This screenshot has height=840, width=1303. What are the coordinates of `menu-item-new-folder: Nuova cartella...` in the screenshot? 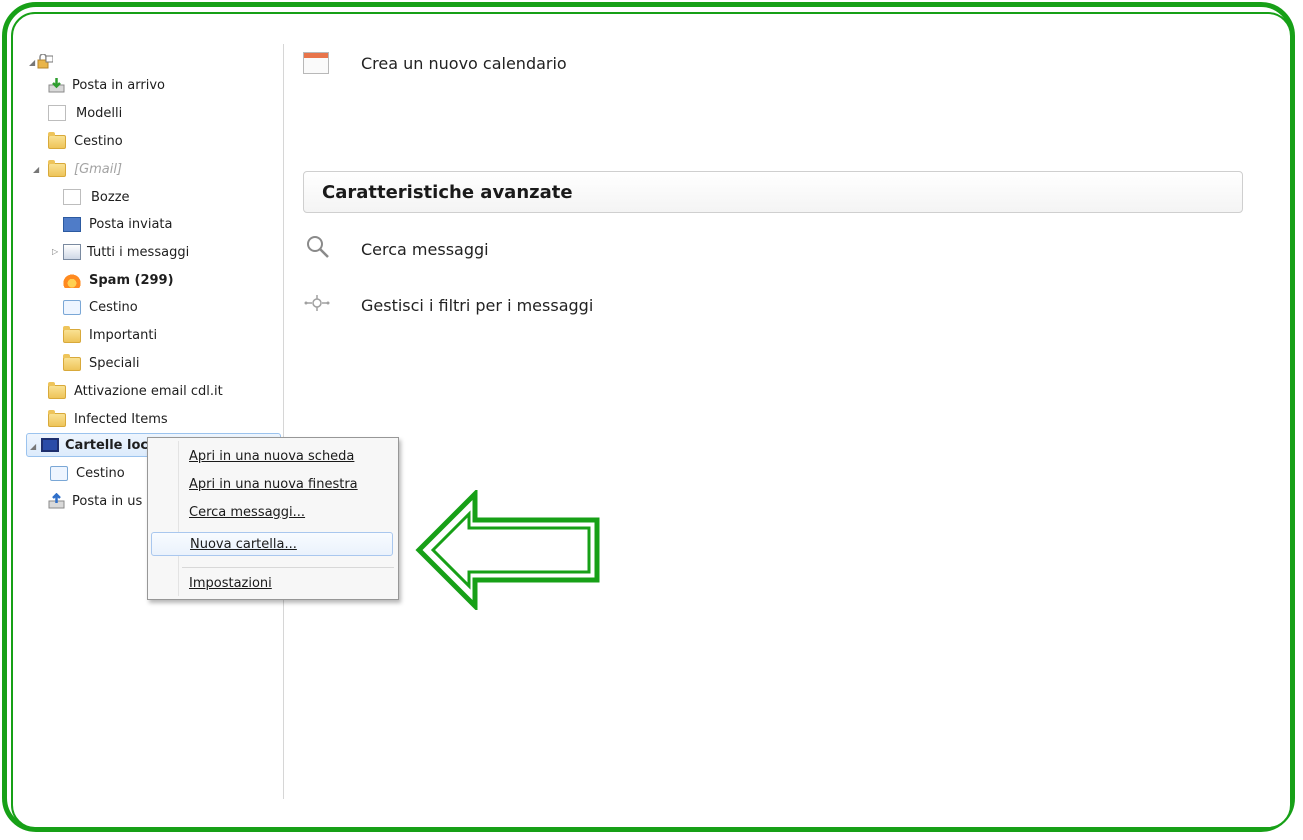 It's located at (272, 544).